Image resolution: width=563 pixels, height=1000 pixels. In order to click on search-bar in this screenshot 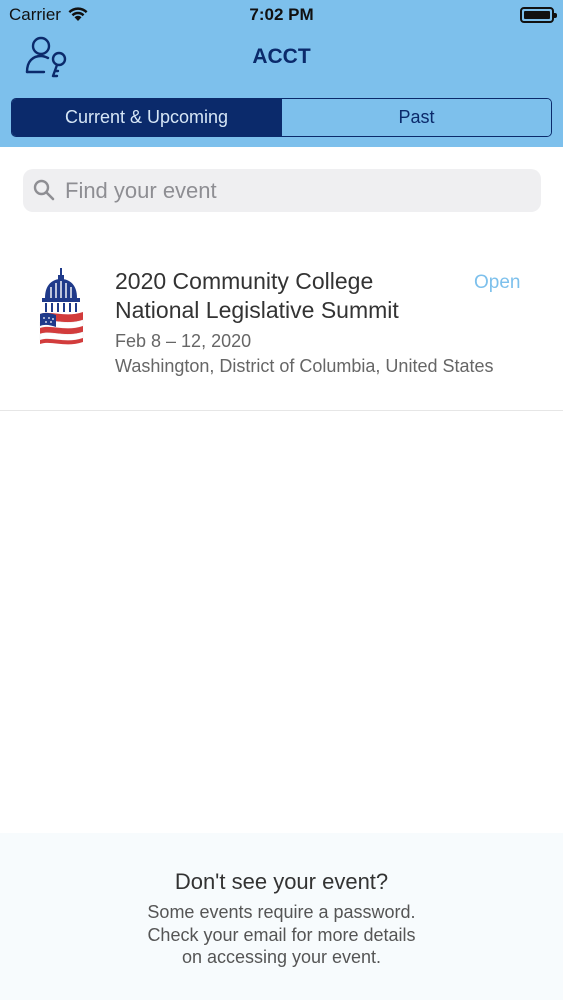, I will do `click(282, 190)`.